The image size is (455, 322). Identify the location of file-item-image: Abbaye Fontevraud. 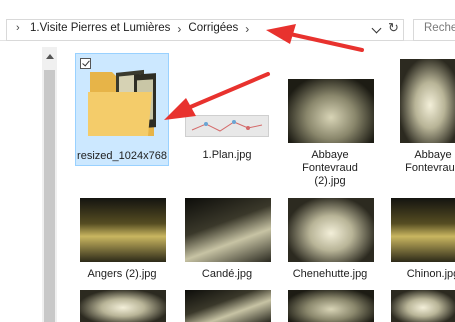
(420, 123).